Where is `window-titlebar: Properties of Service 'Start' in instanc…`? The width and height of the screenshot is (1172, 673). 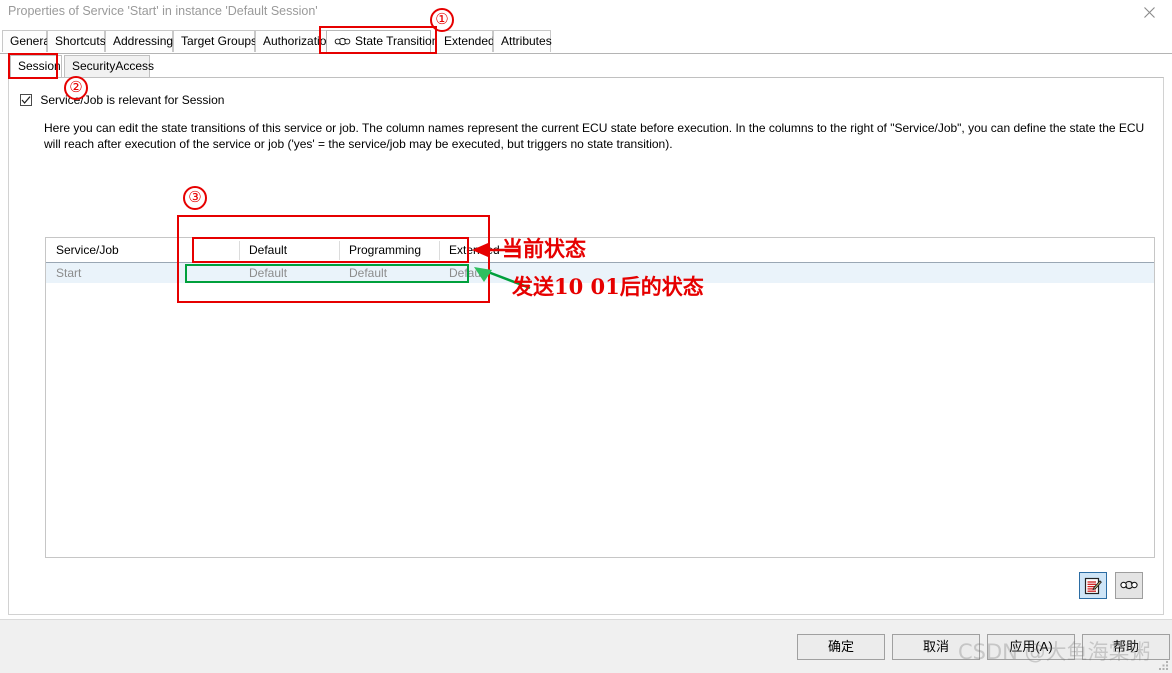
window-titlebar: Properties of Service 'Start' in instanc… is located at coordinates (586, 14).